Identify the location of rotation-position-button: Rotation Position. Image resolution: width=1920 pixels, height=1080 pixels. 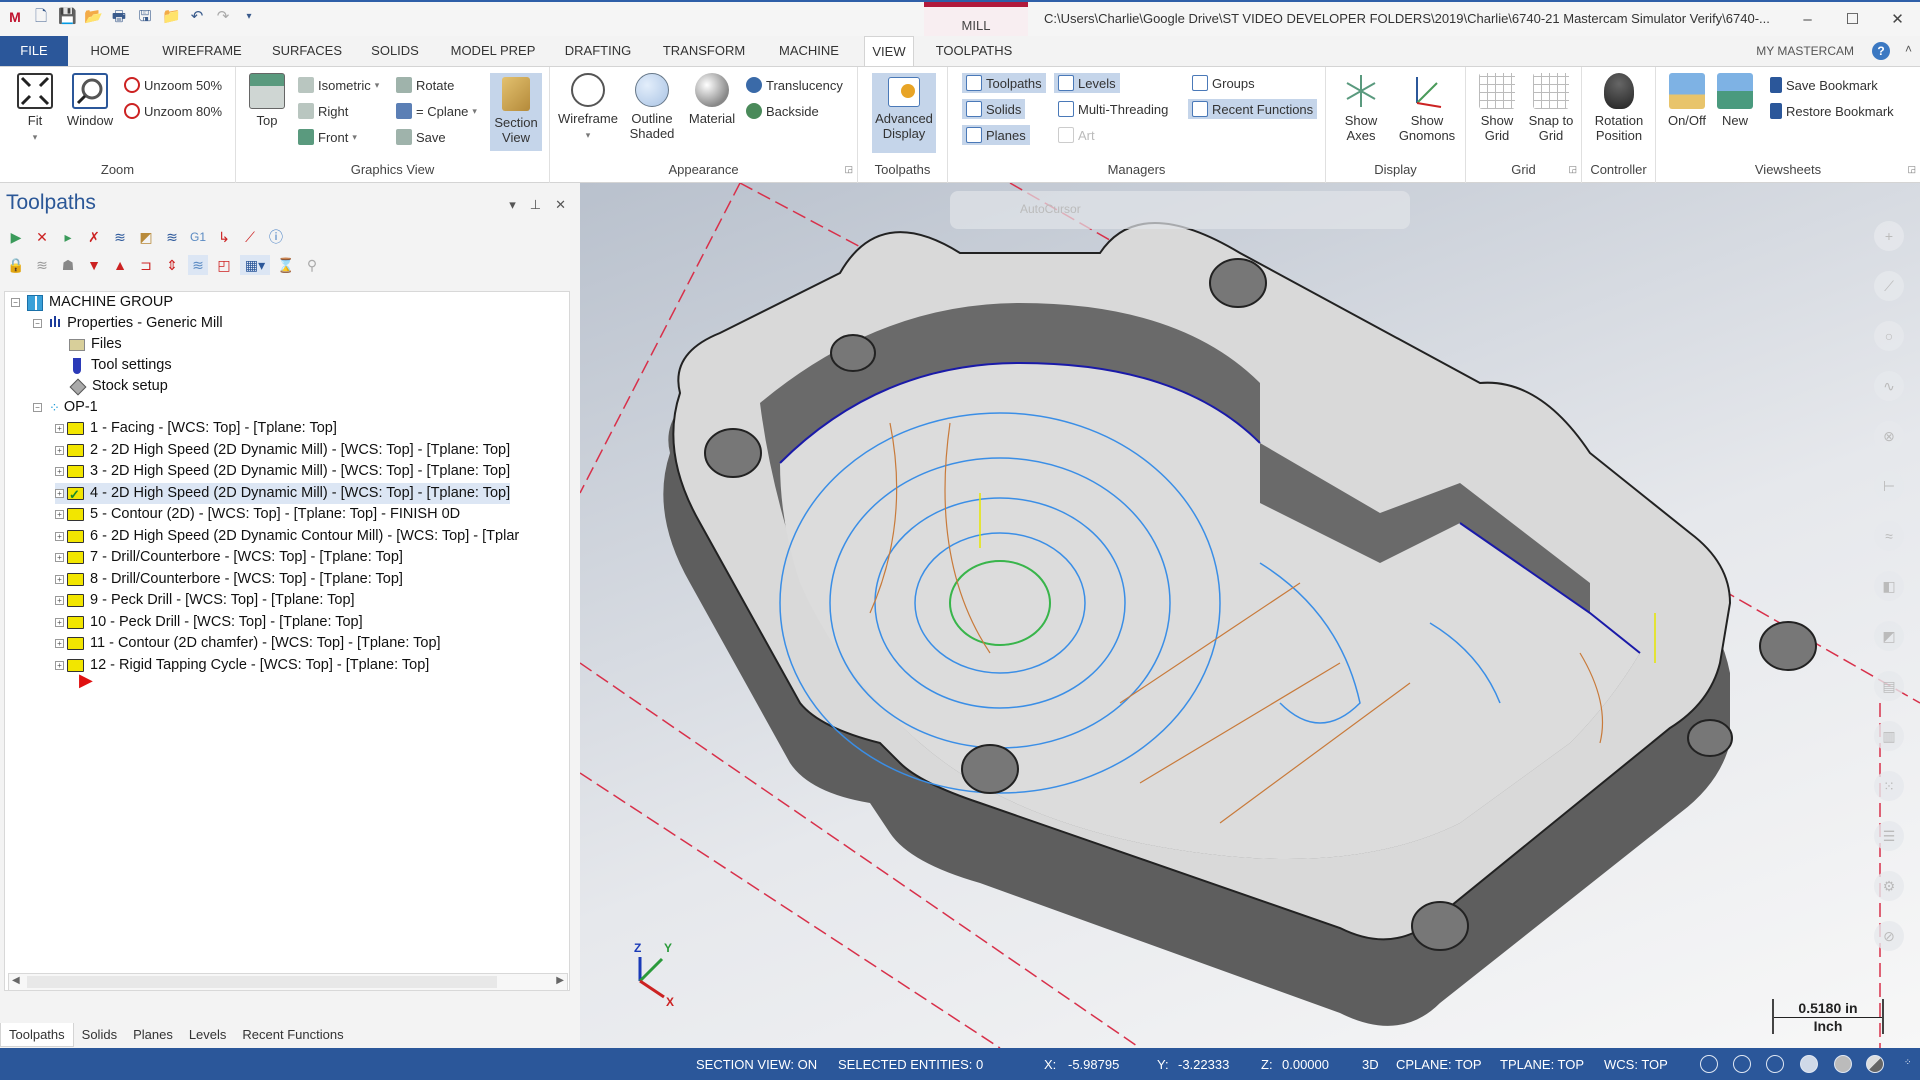
(1619, 108).